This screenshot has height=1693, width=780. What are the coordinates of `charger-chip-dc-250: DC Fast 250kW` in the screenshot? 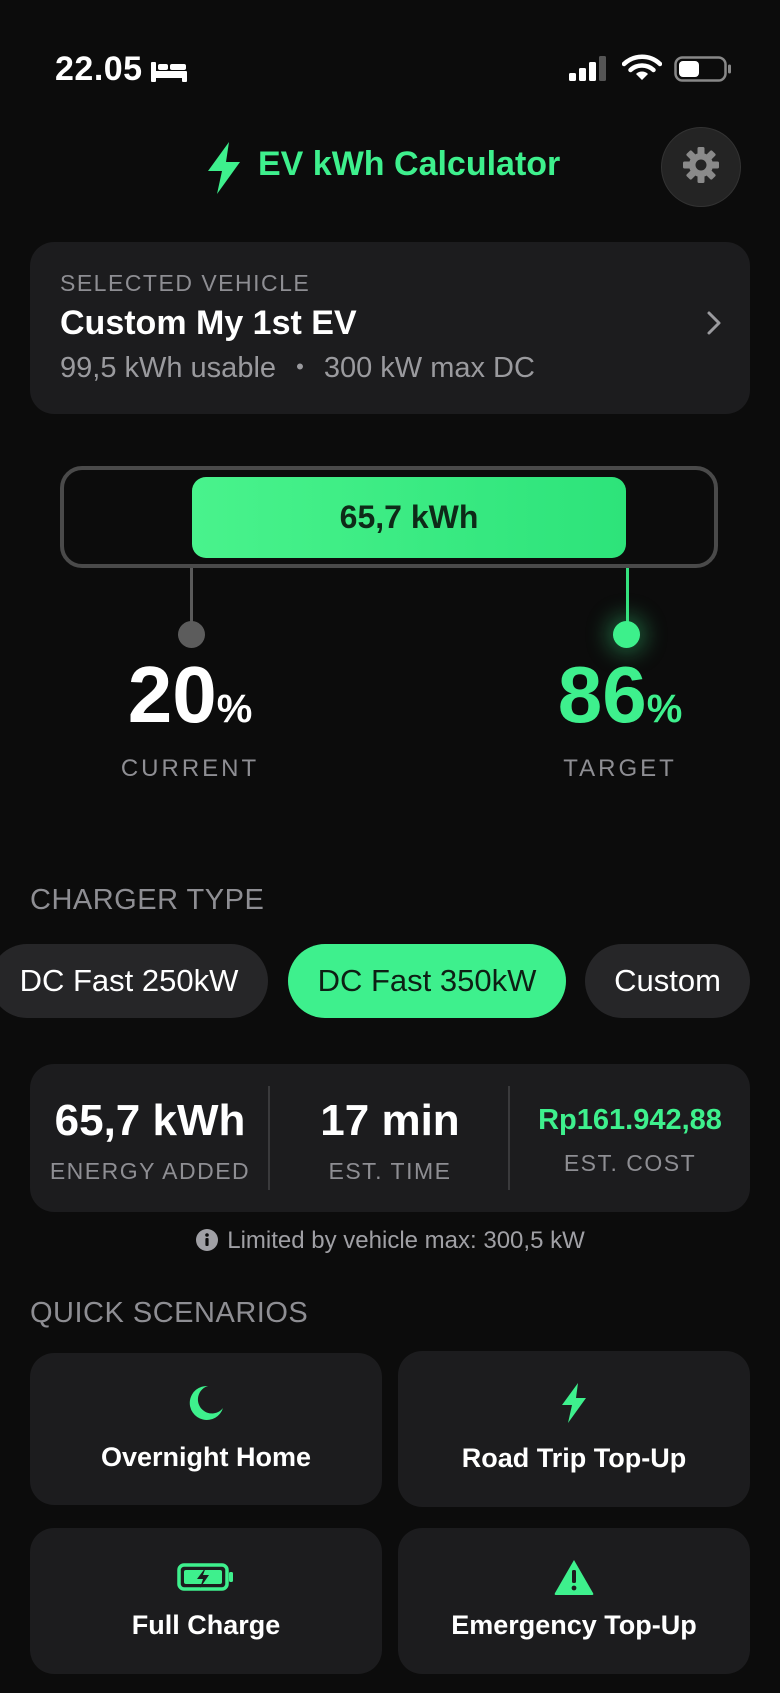 It's located at (134, 981).